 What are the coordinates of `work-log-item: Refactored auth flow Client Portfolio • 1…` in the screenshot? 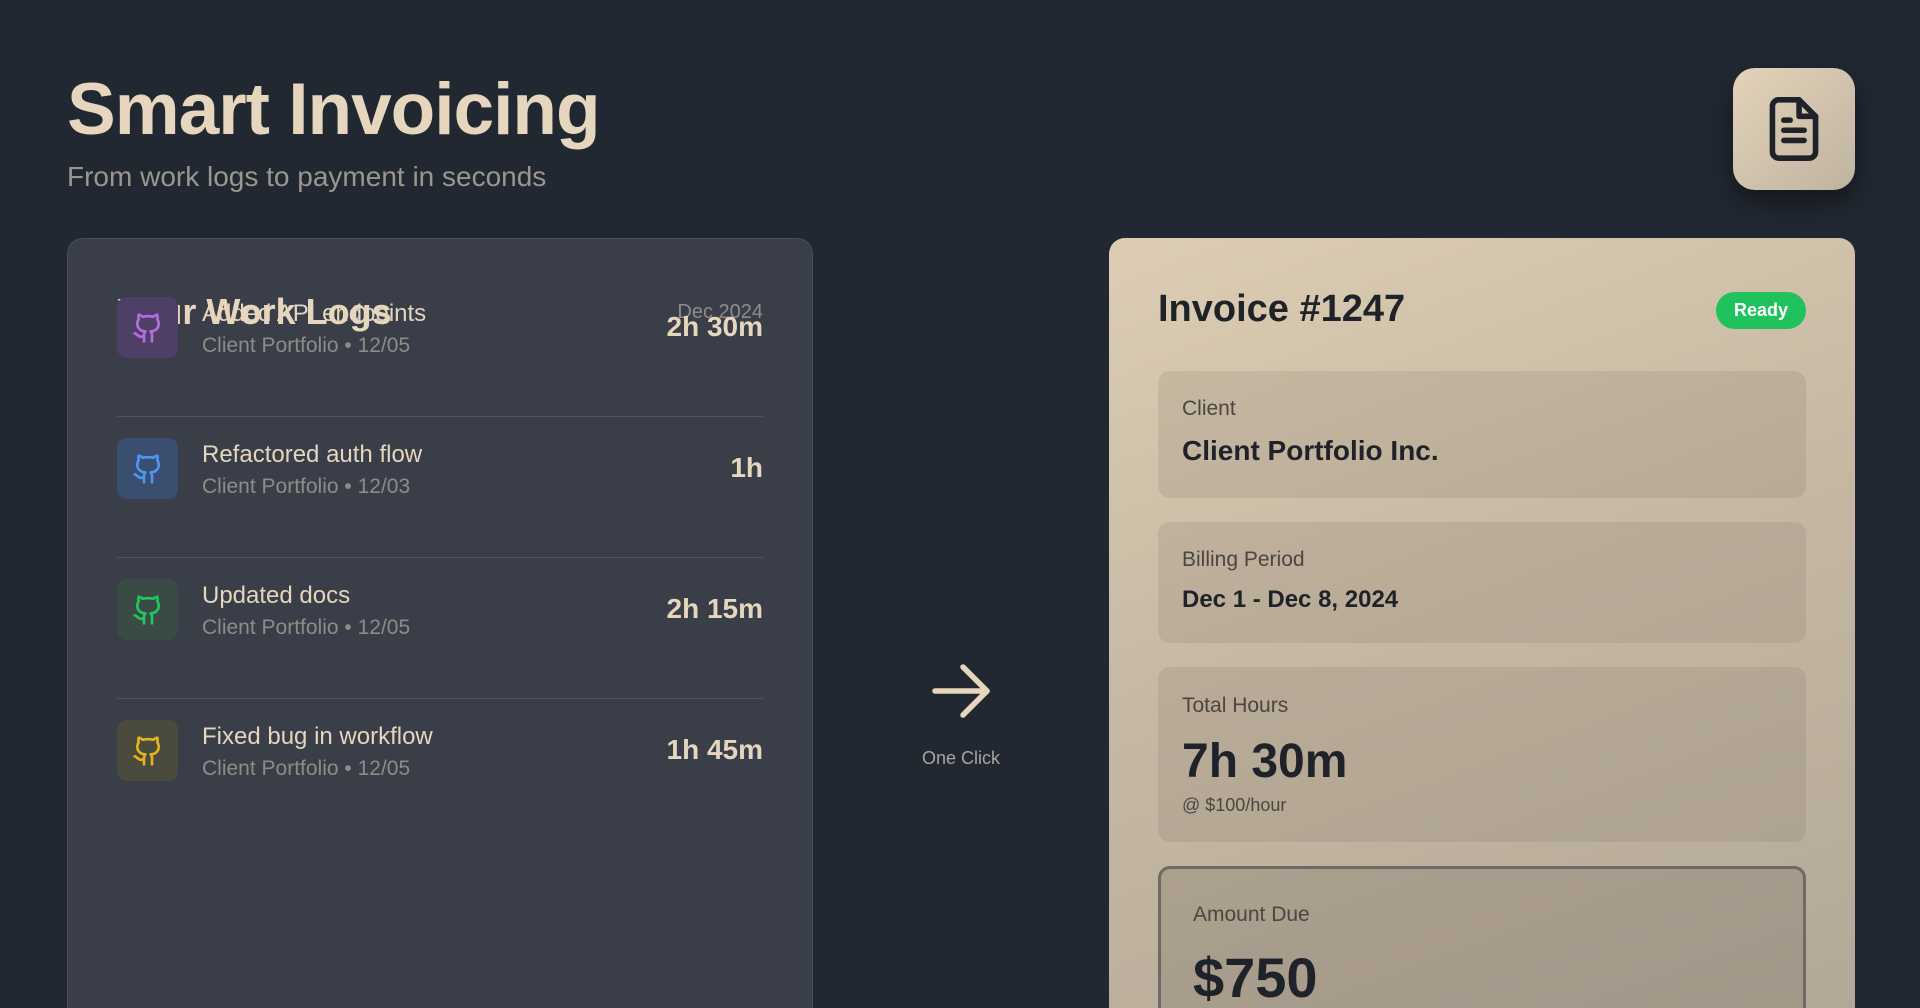 It's located at (440, 488).